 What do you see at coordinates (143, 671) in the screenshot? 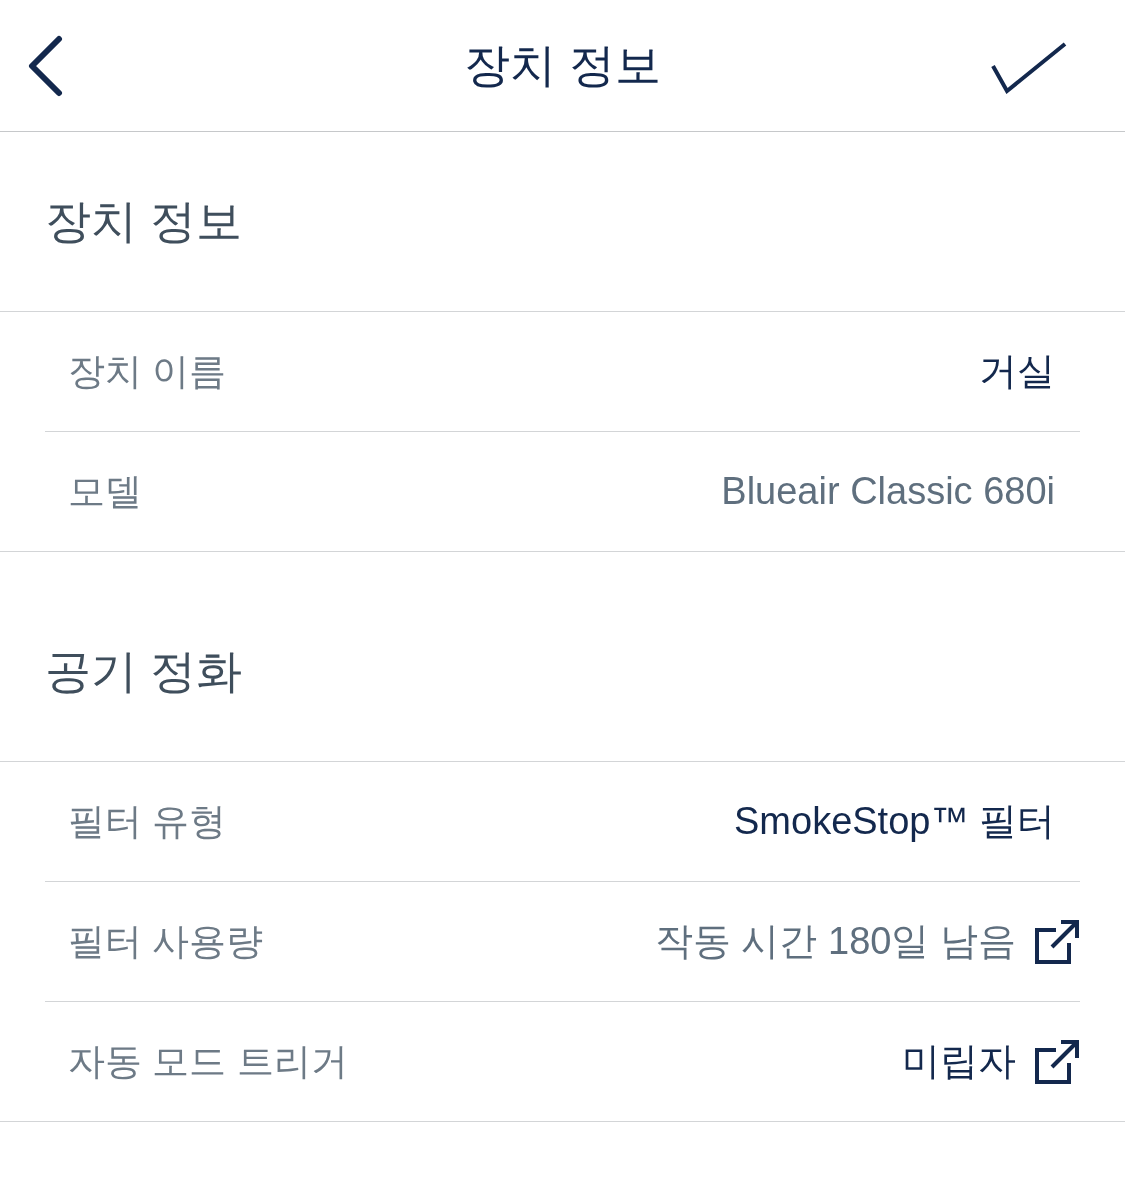
I see `section-title: 공기 정화` at bounding box center [143, 671].